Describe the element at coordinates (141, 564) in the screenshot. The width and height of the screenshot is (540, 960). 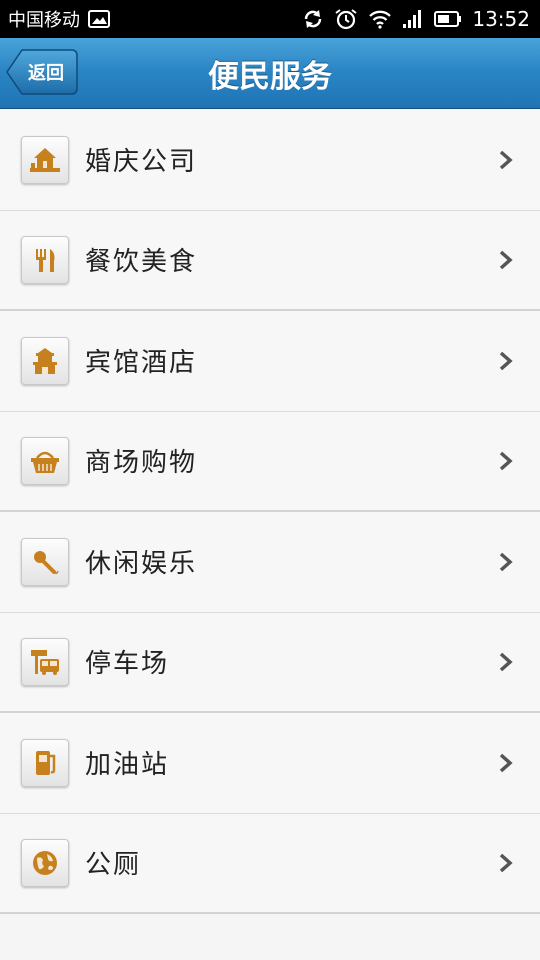
I see `list-item-label: 休闲娱乐` at that location.